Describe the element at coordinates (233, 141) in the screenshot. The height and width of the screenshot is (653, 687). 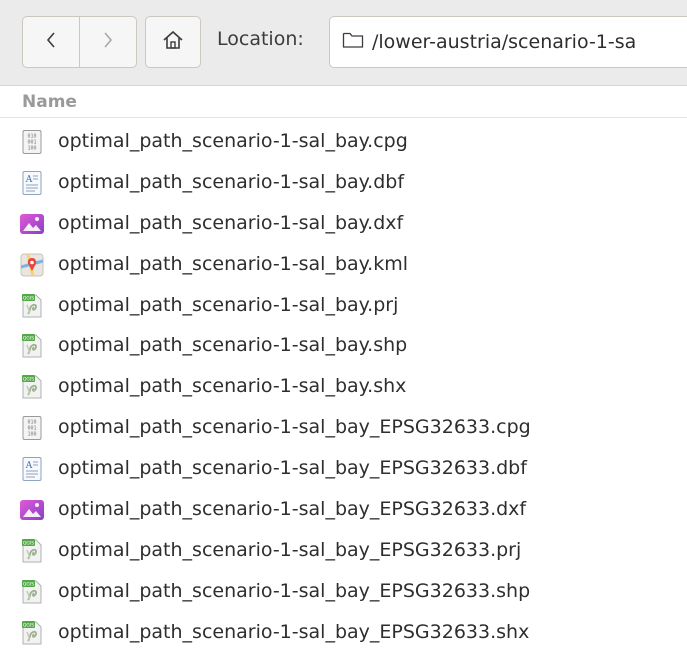
I see `file-name: optimal_path_scenario-1-sal_bay.cpg` at that location.